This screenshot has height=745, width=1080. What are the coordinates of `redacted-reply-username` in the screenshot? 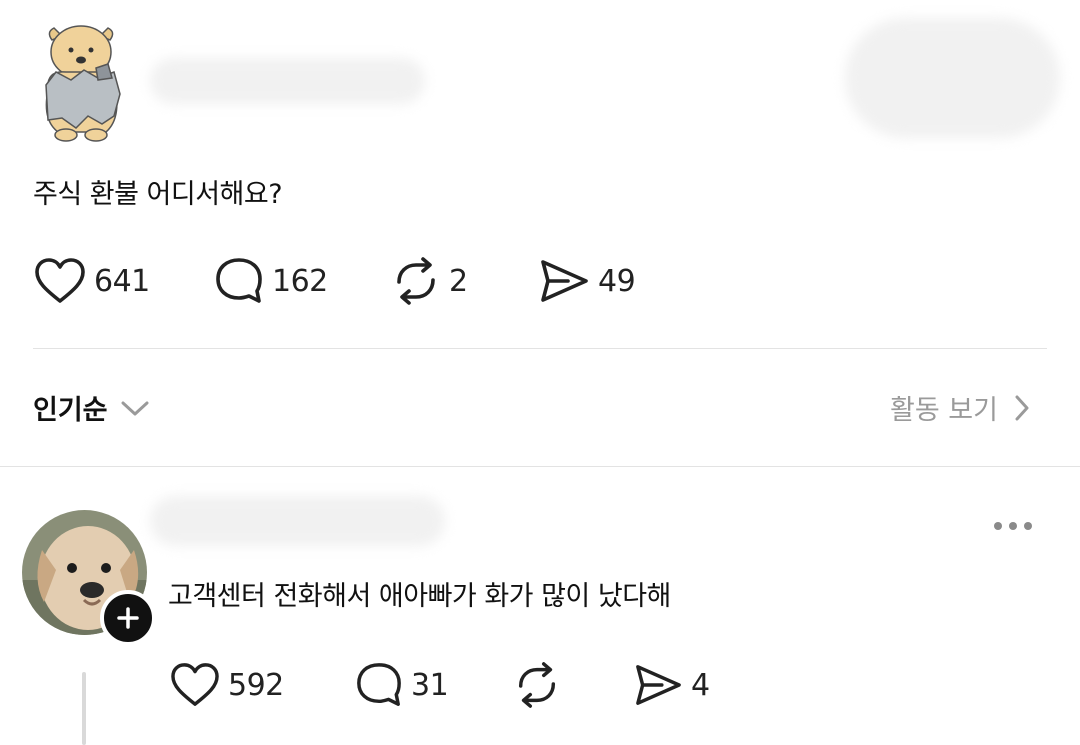 It's located at (297, 521).